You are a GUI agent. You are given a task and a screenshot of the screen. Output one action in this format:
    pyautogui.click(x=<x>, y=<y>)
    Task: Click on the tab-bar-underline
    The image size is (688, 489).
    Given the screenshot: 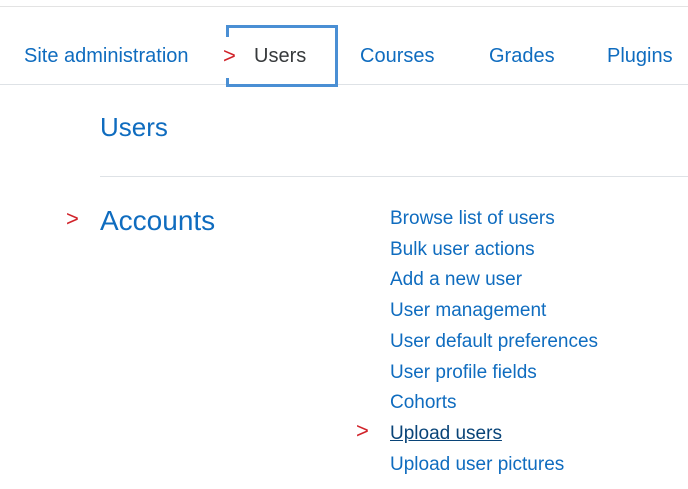 What is the action you would take?
    pyautogui.click(x=344, y=84)
    